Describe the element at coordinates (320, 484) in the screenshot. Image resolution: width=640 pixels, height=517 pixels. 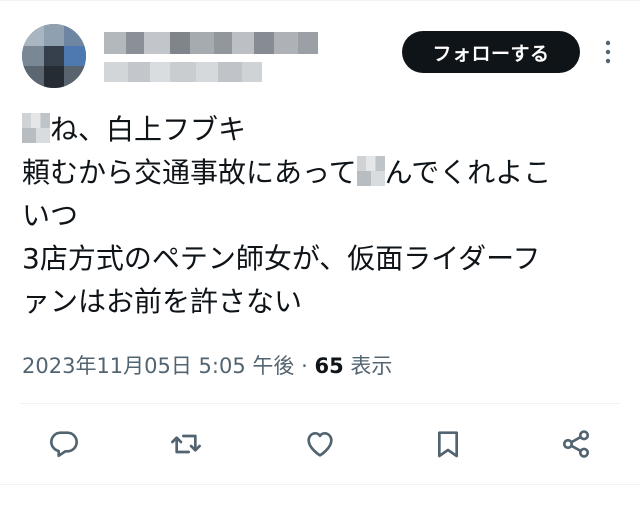
I see `bottom-divider` at that location.